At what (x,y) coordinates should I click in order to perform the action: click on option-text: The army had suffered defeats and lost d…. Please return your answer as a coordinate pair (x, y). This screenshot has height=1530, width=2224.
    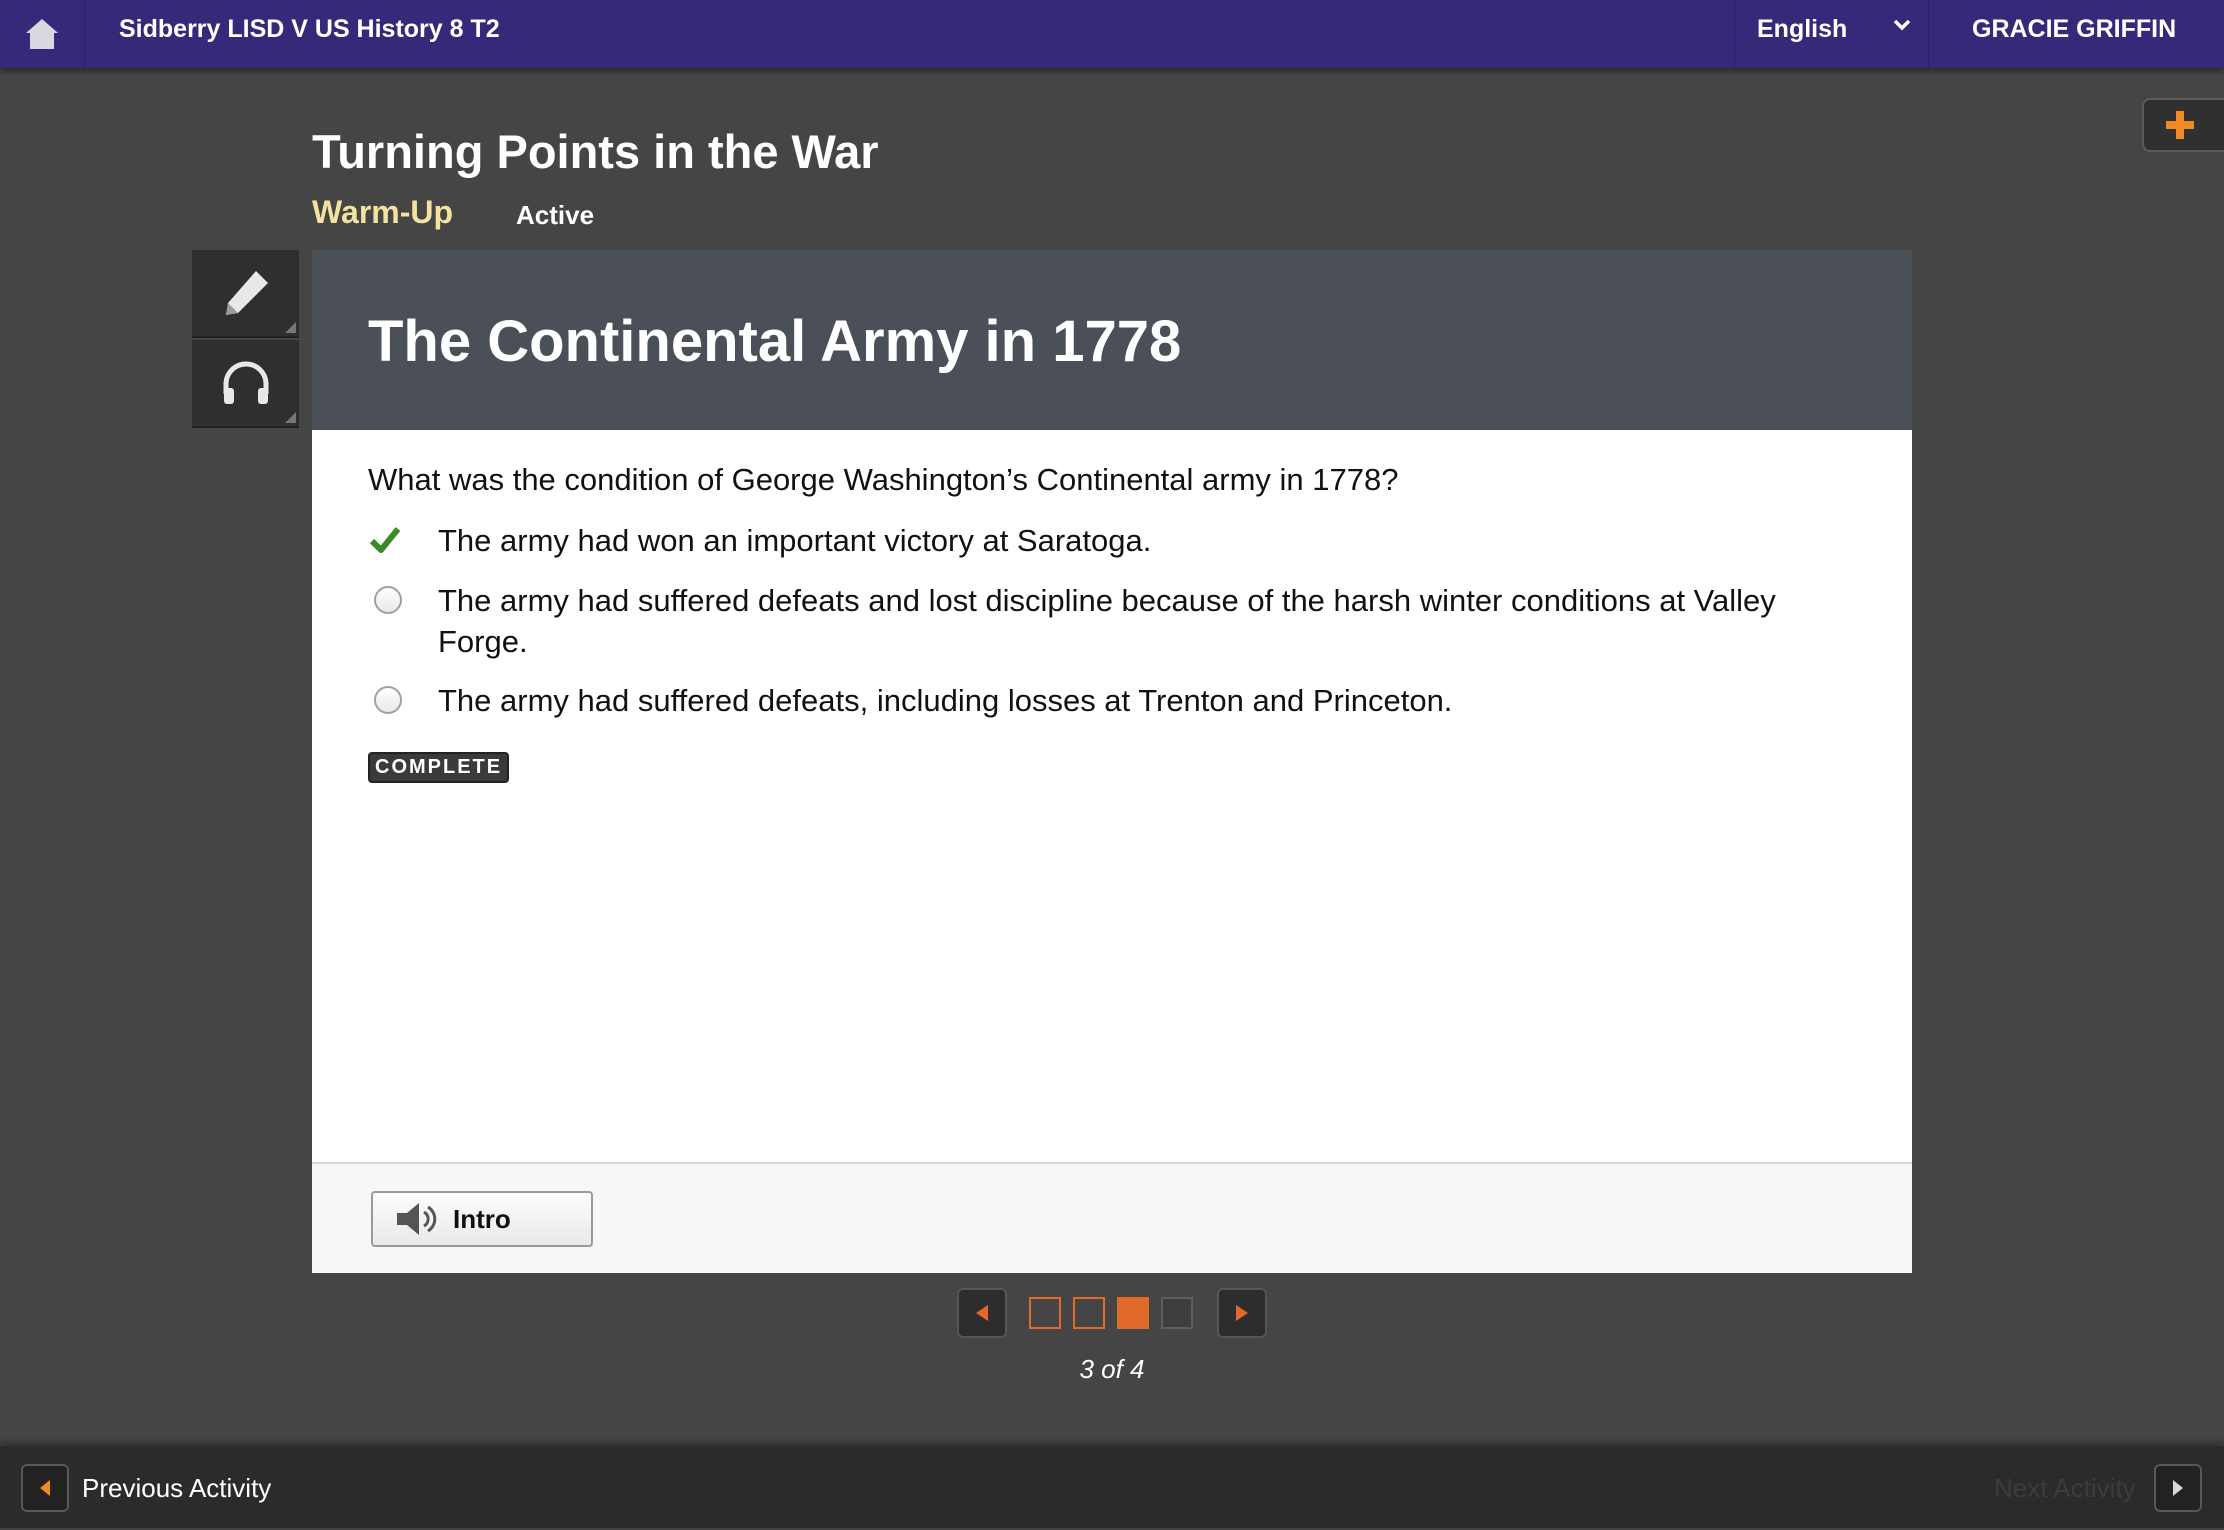
    Looking at the image, I should click on (1107, 621).